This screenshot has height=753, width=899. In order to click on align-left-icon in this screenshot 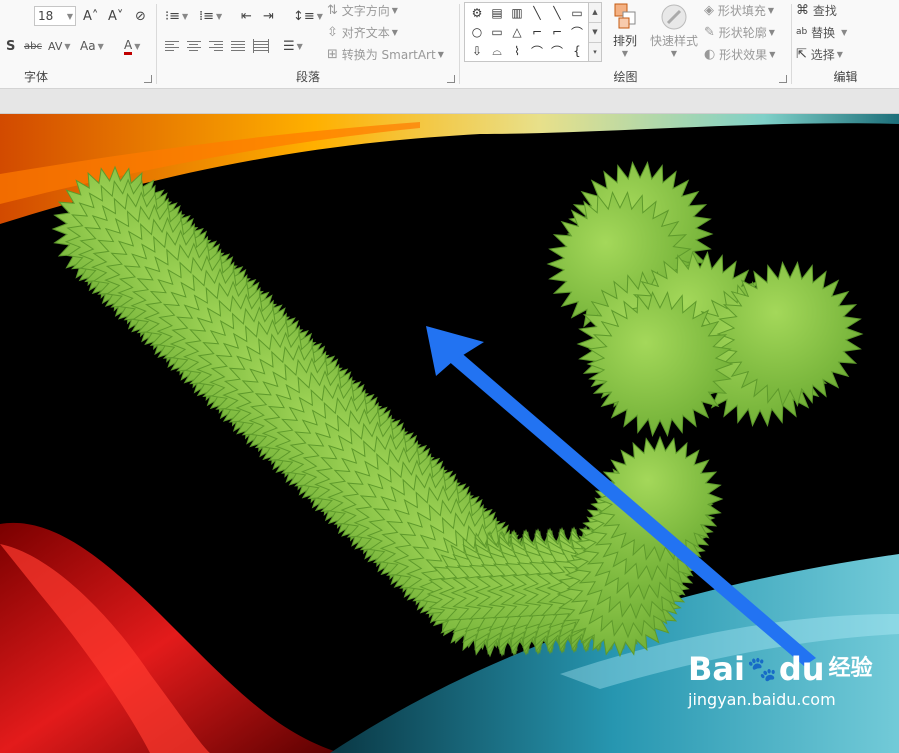, I will do `click(172, 46)`.